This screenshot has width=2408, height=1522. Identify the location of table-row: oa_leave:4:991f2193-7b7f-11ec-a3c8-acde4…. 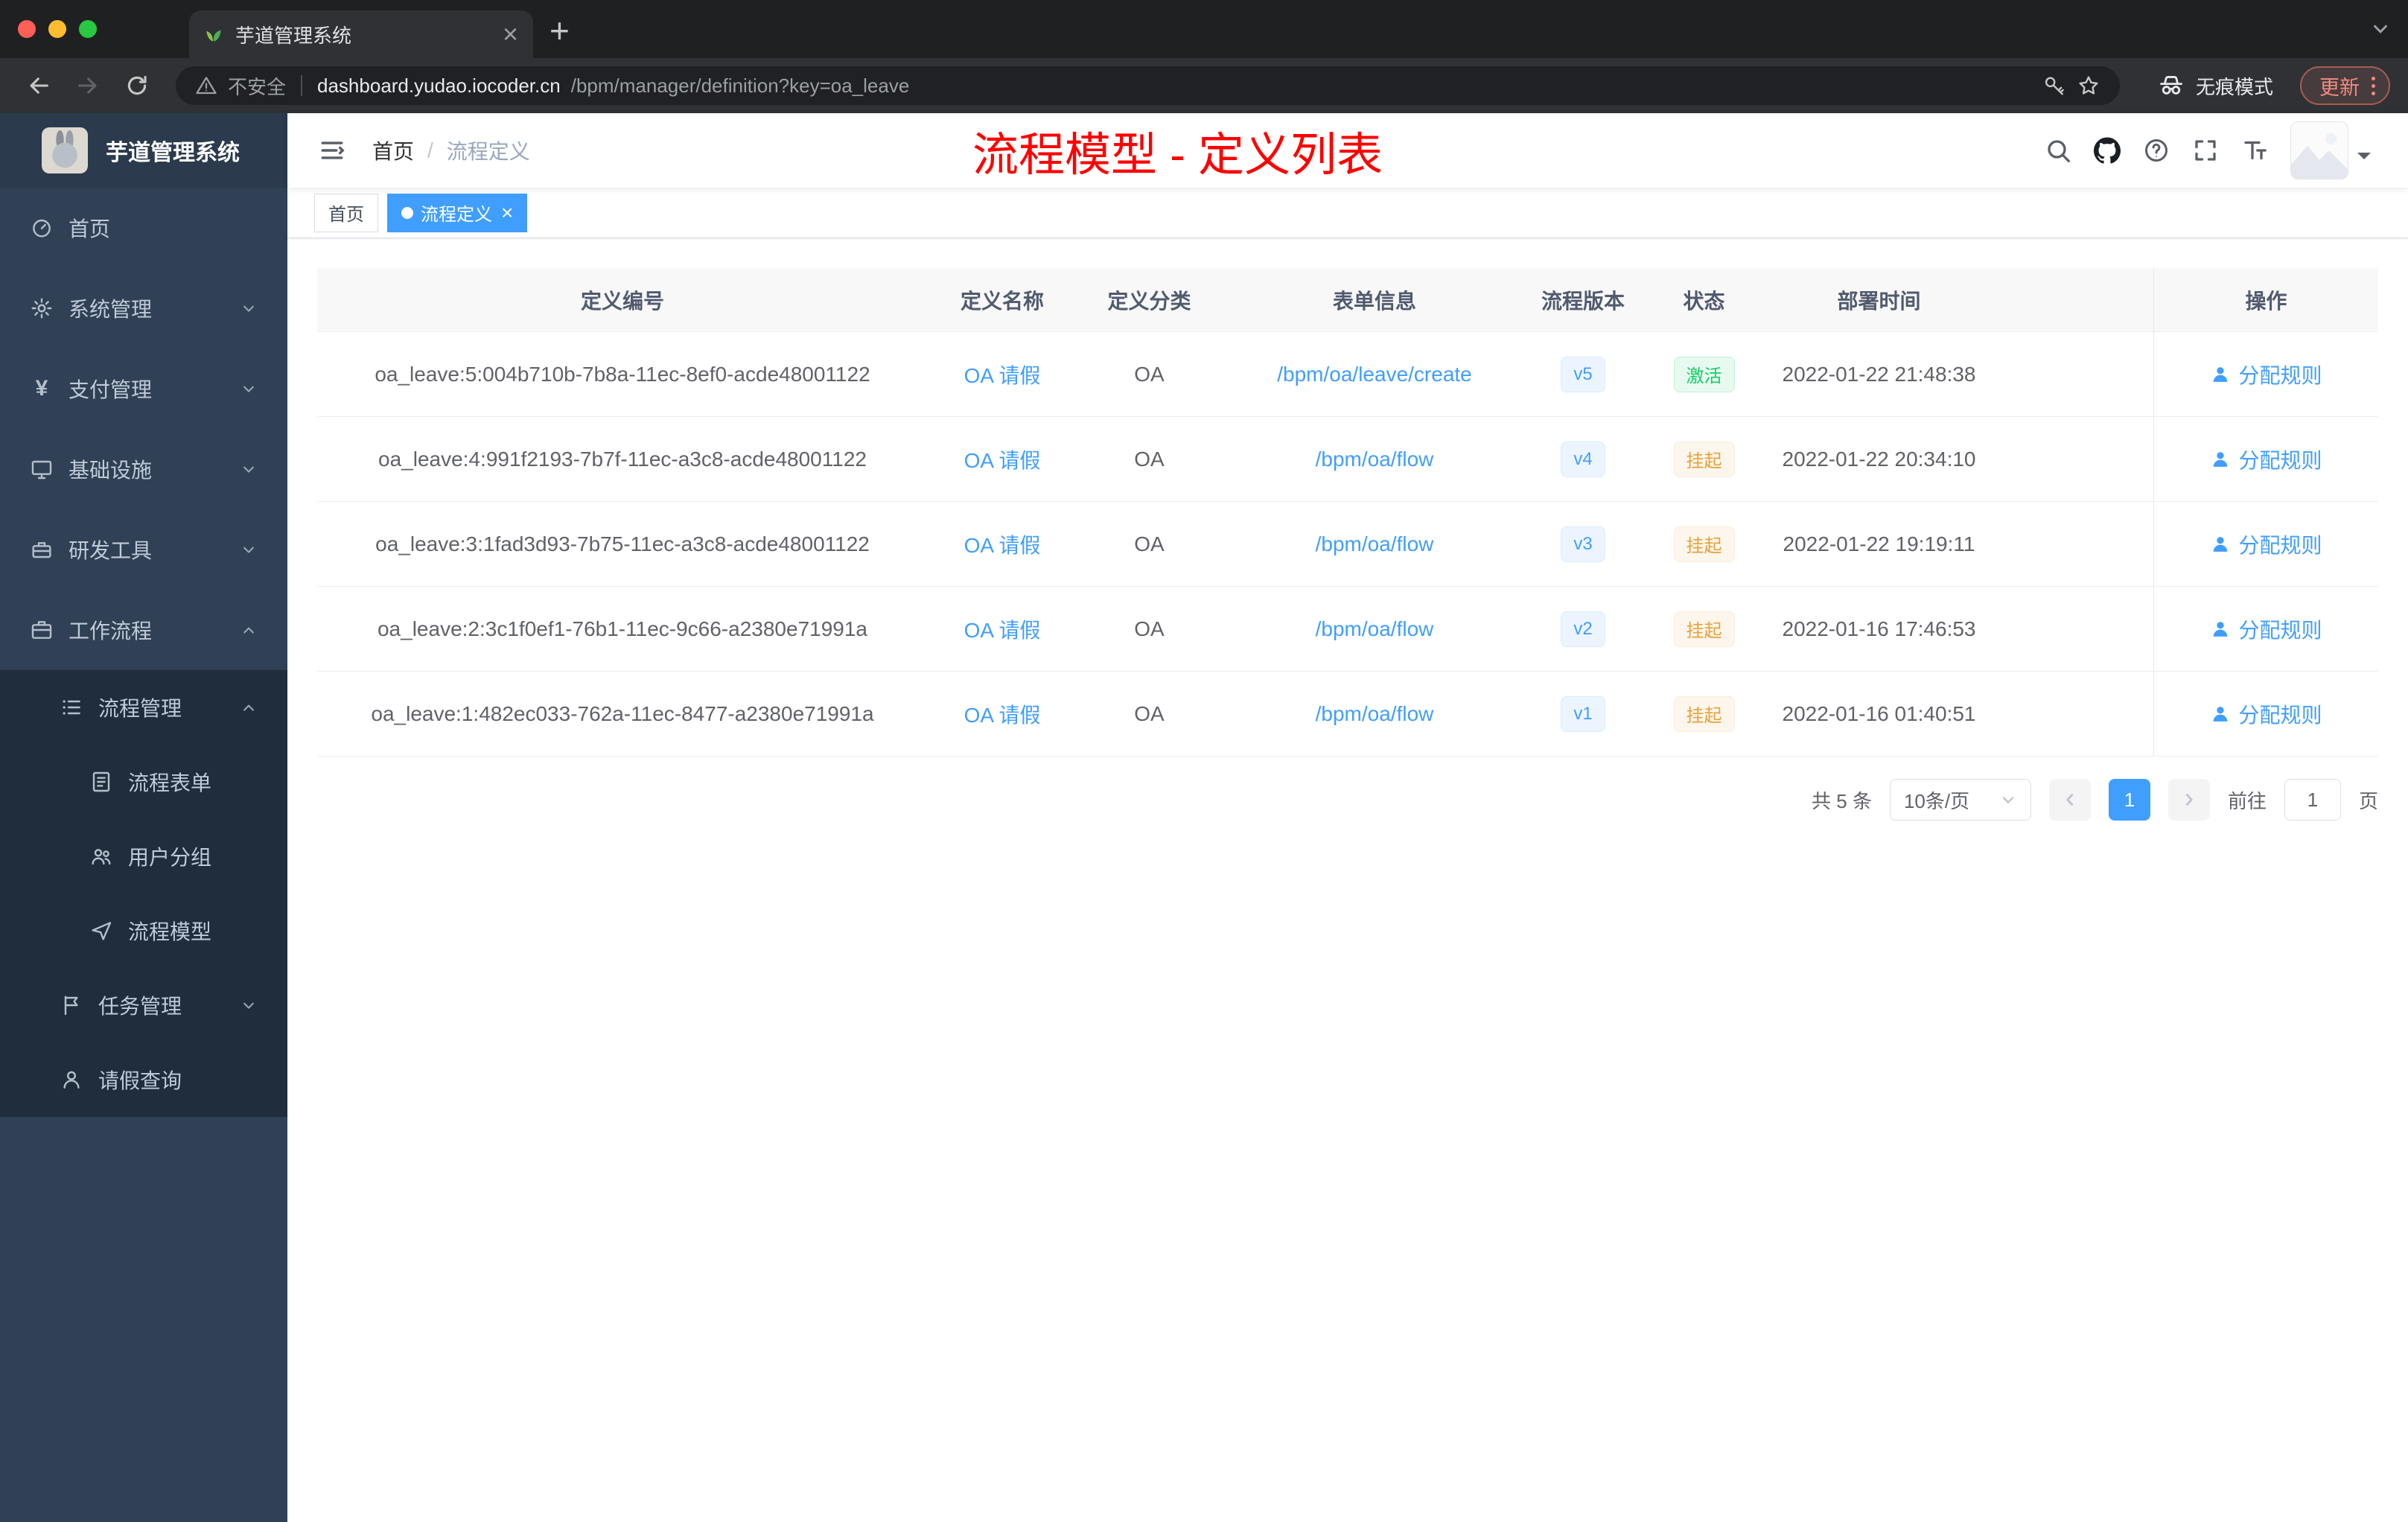
(1347, 459).